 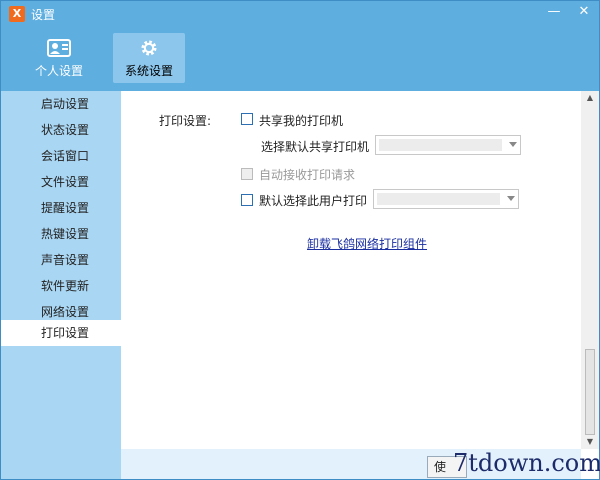 What do you see at coordinates (247, 174) in the screenshot?
I see `auto-accept-checkbox` at bounding box center [247, 174].